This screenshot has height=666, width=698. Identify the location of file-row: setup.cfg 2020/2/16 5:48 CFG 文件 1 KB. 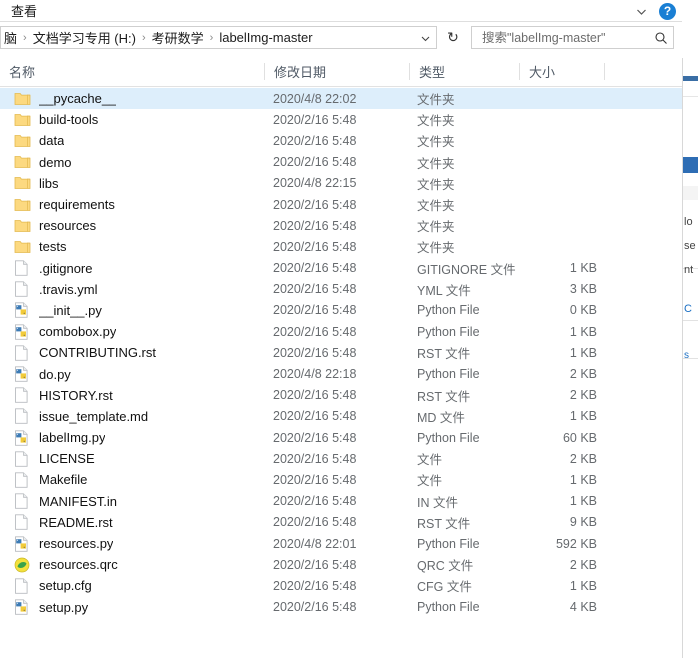
(341, 585).